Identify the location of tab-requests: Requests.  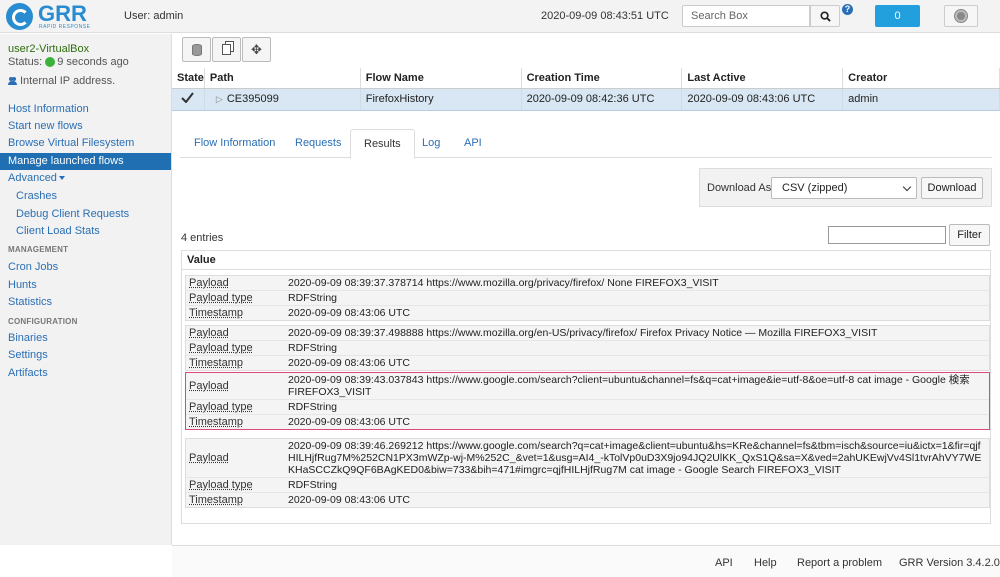
(318, 143).